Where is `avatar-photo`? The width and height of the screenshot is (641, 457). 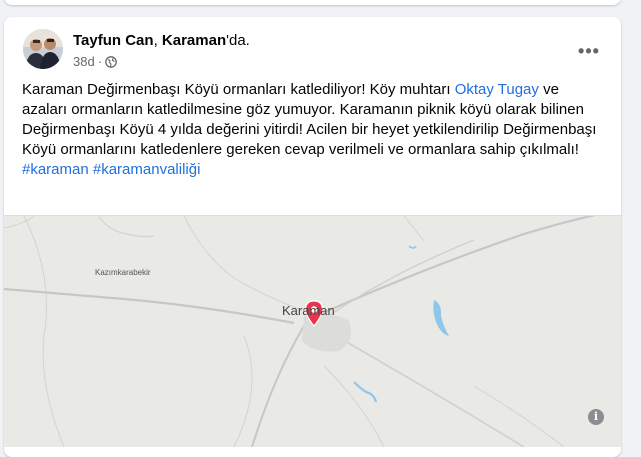
avatar-photo is located at coordinates (43, 49).